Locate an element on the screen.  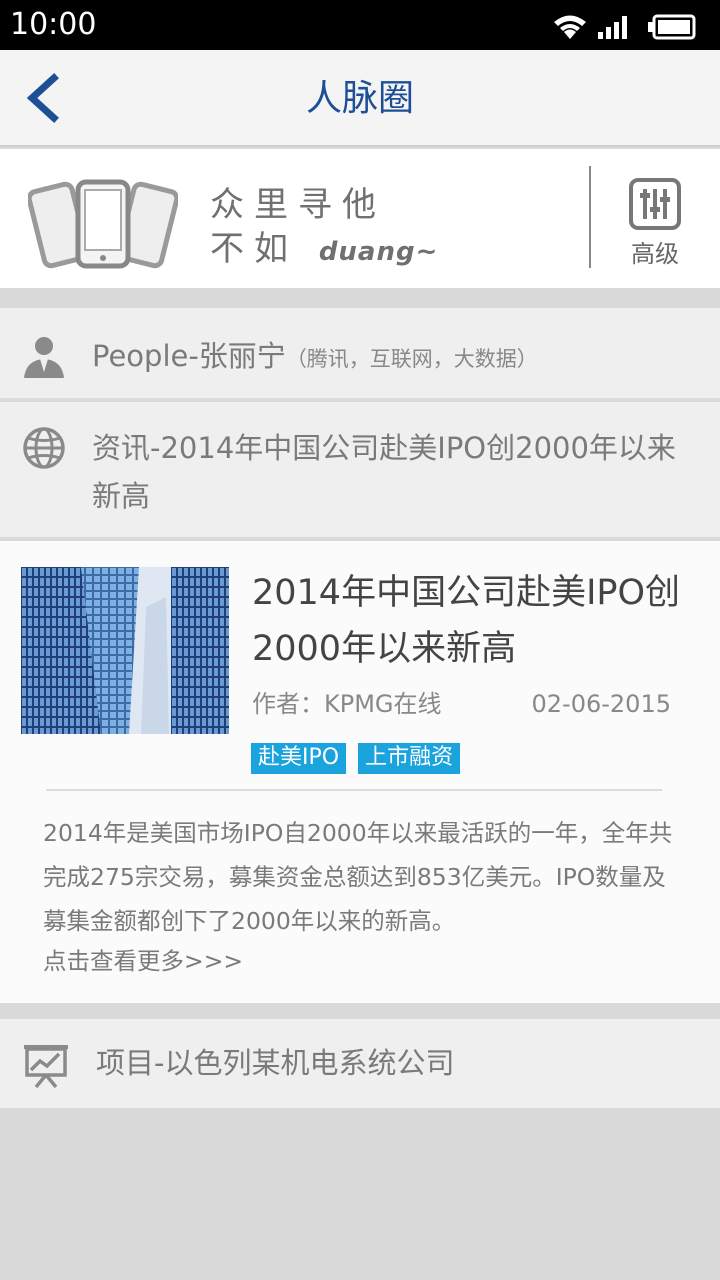
status-time: 10:00 is located at coordinates (53, 24).